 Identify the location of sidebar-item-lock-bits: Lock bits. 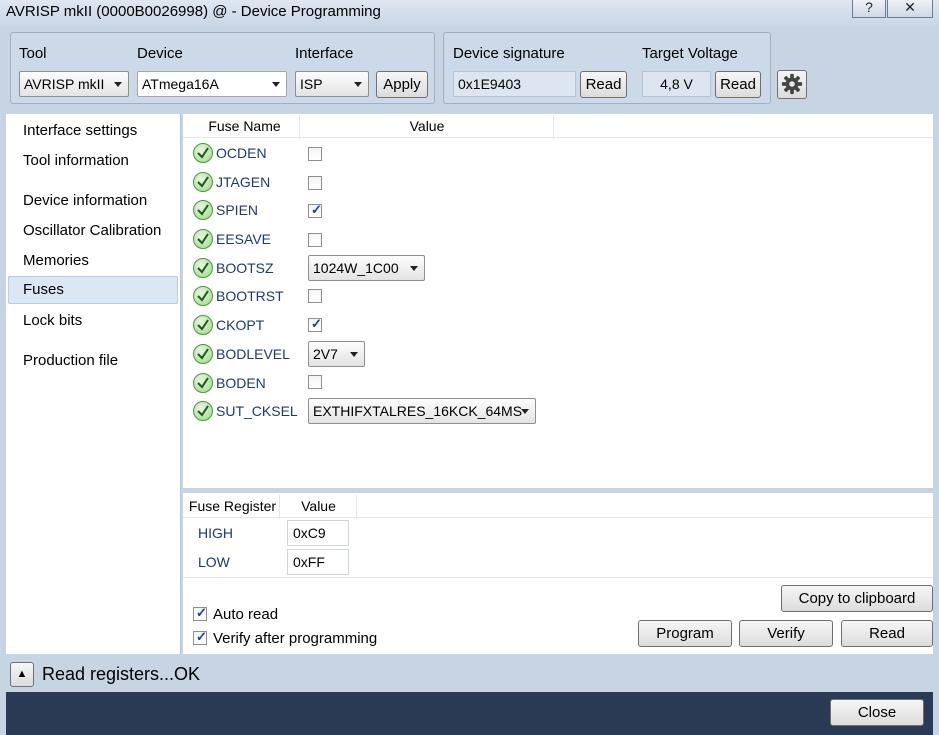
(93, 321).